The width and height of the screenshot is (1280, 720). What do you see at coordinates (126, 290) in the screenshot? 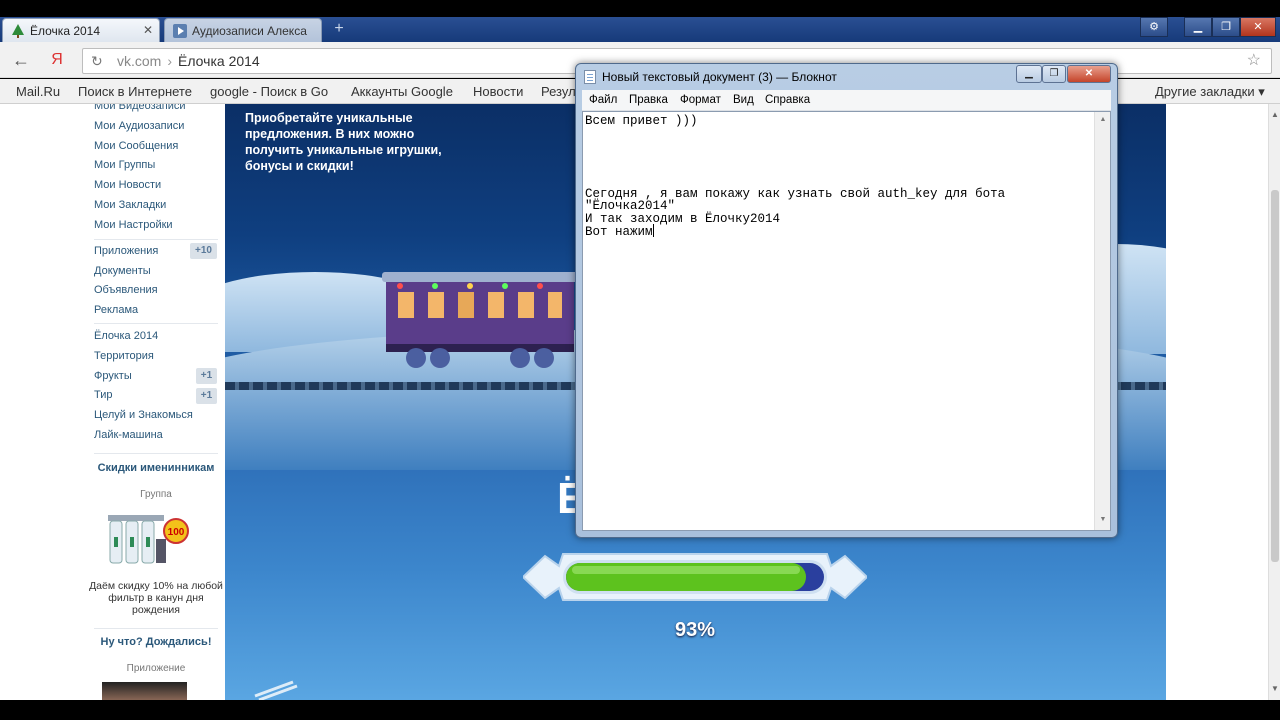
I see `sidebar-item: Объявления` at bounding box center [126, 290].